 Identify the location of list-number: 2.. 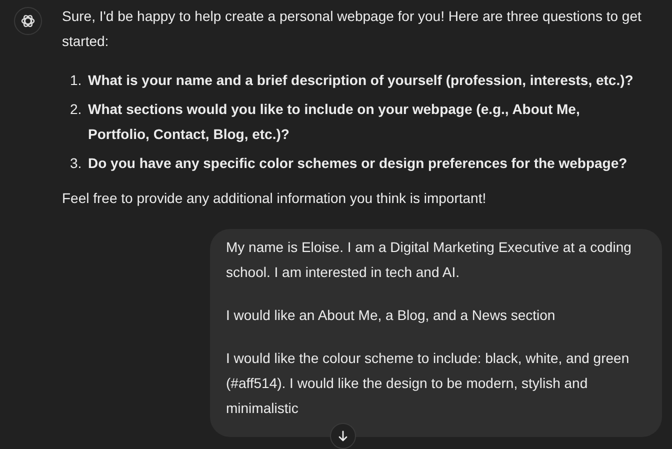
(76, 109).